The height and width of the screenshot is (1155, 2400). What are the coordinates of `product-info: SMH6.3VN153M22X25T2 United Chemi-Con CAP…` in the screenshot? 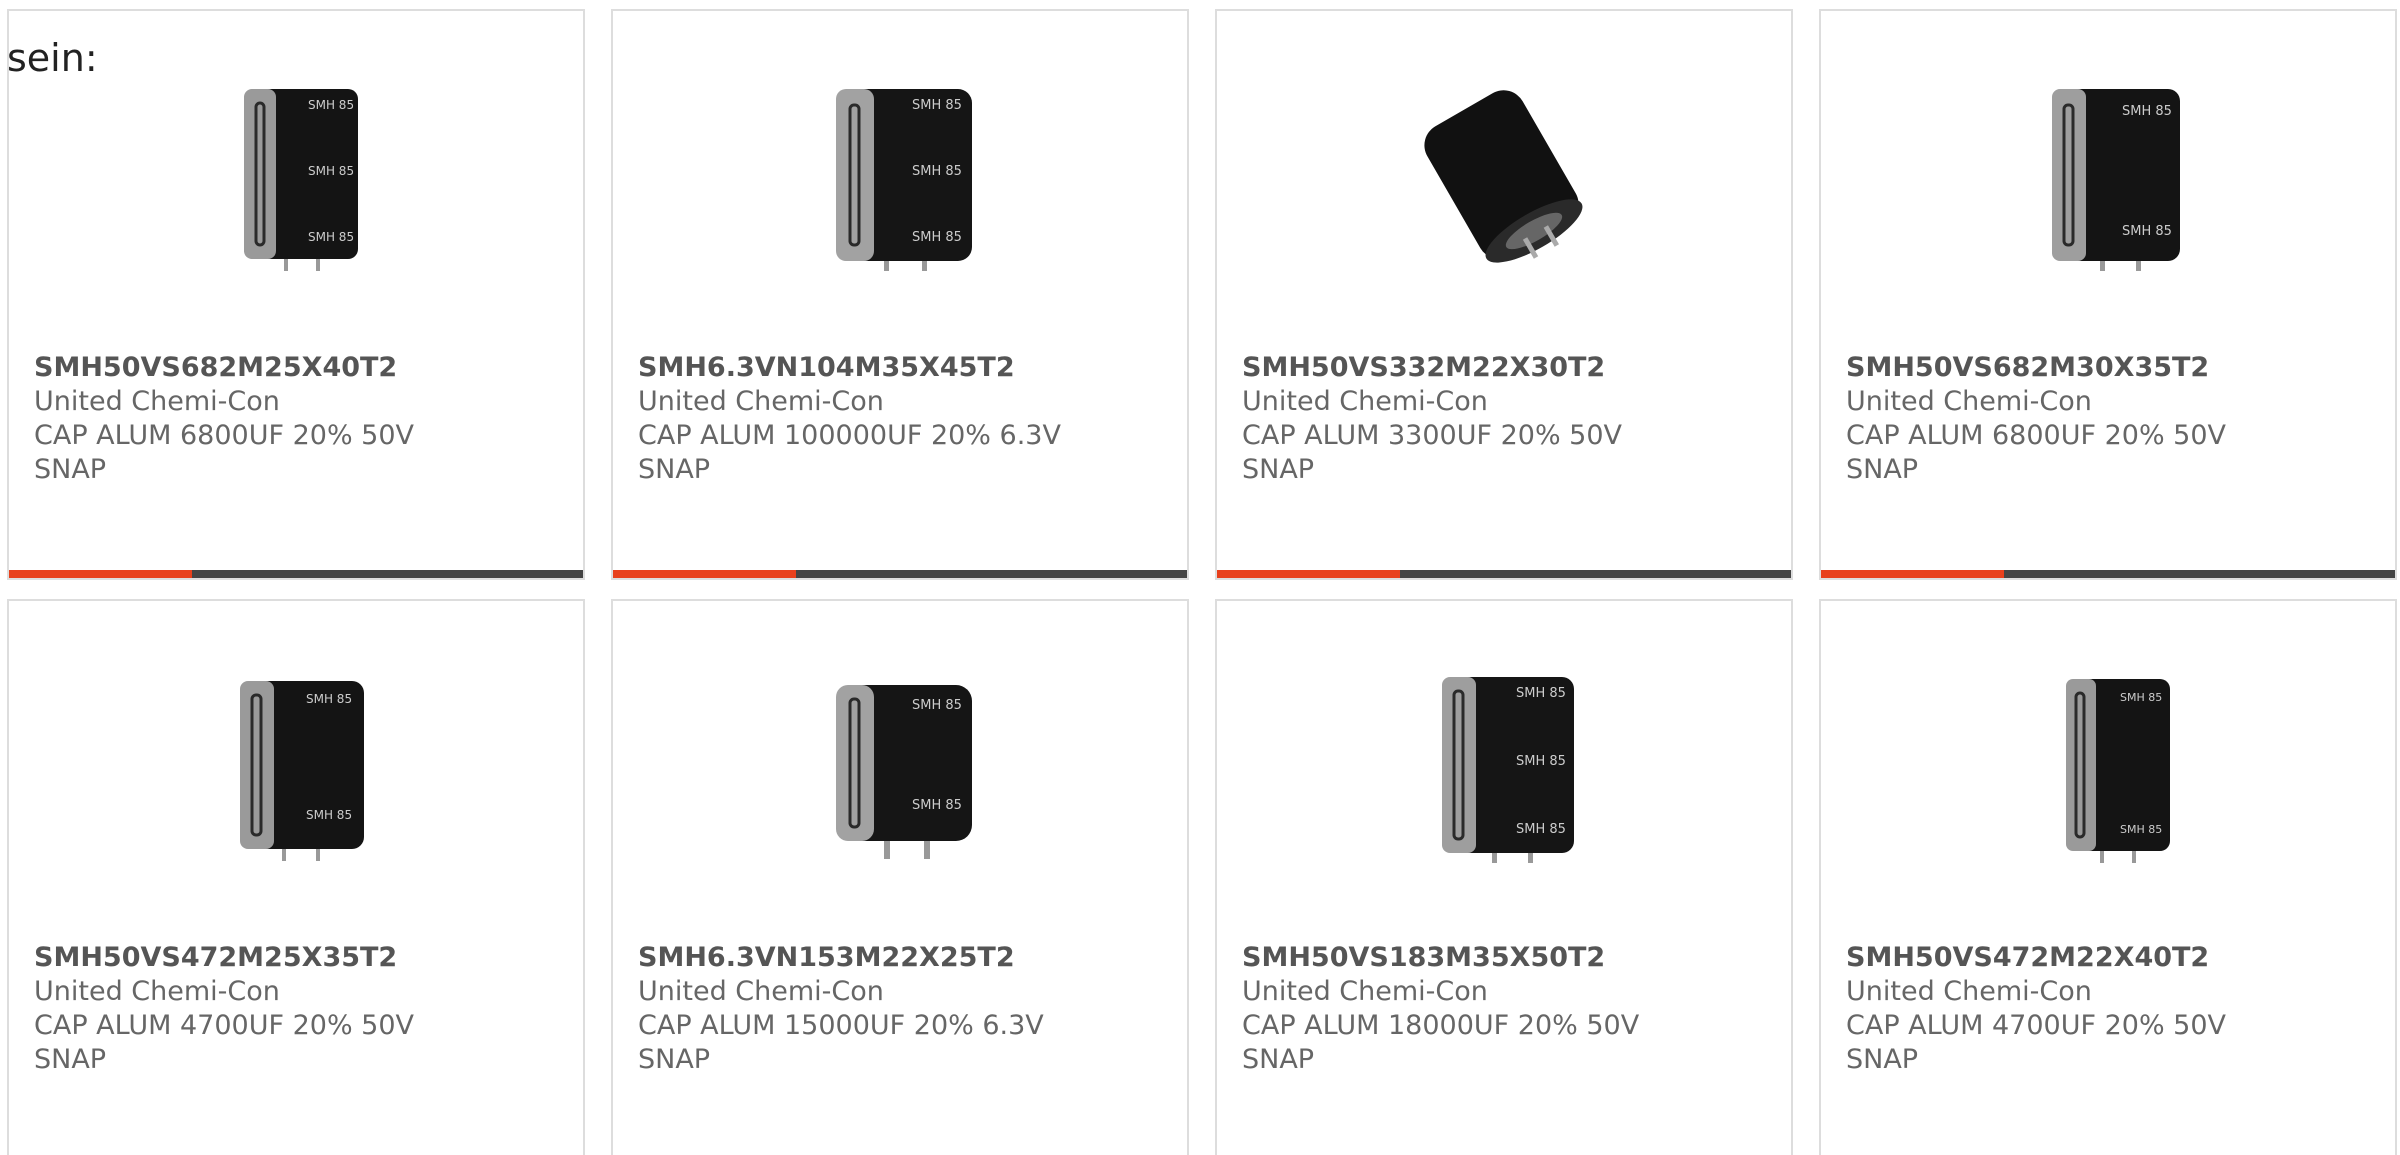 It's located at (902, 1009).